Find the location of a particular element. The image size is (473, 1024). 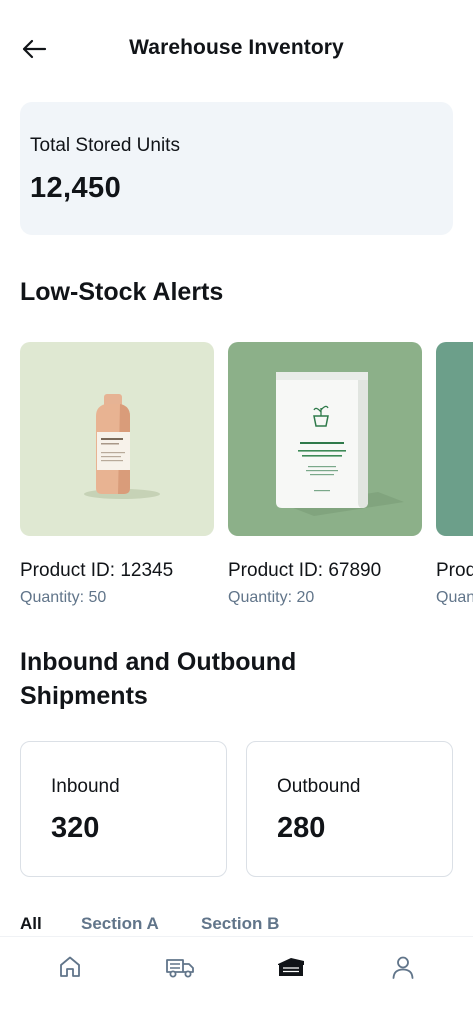

low-stock-title: Low-Stock Alerts is located at coordinates (122, 292).